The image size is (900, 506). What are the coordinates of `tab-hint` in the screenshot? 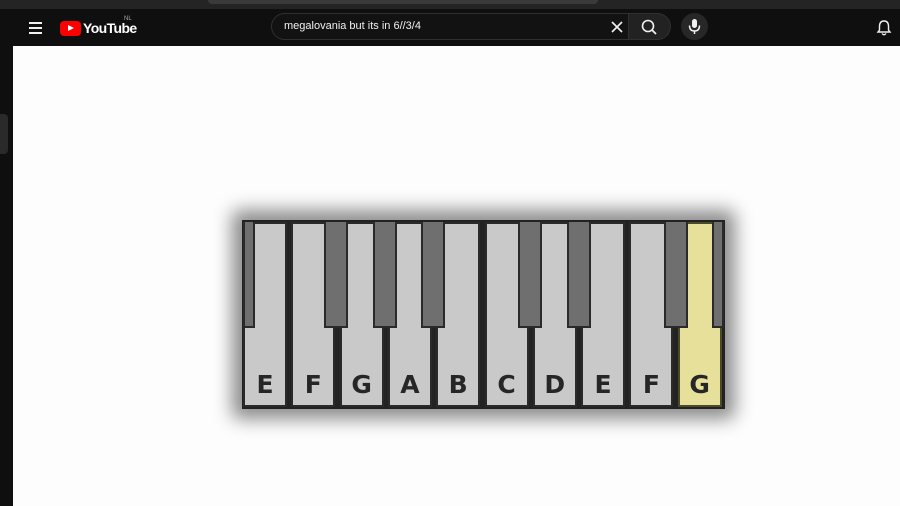 It's located at (403, 2).